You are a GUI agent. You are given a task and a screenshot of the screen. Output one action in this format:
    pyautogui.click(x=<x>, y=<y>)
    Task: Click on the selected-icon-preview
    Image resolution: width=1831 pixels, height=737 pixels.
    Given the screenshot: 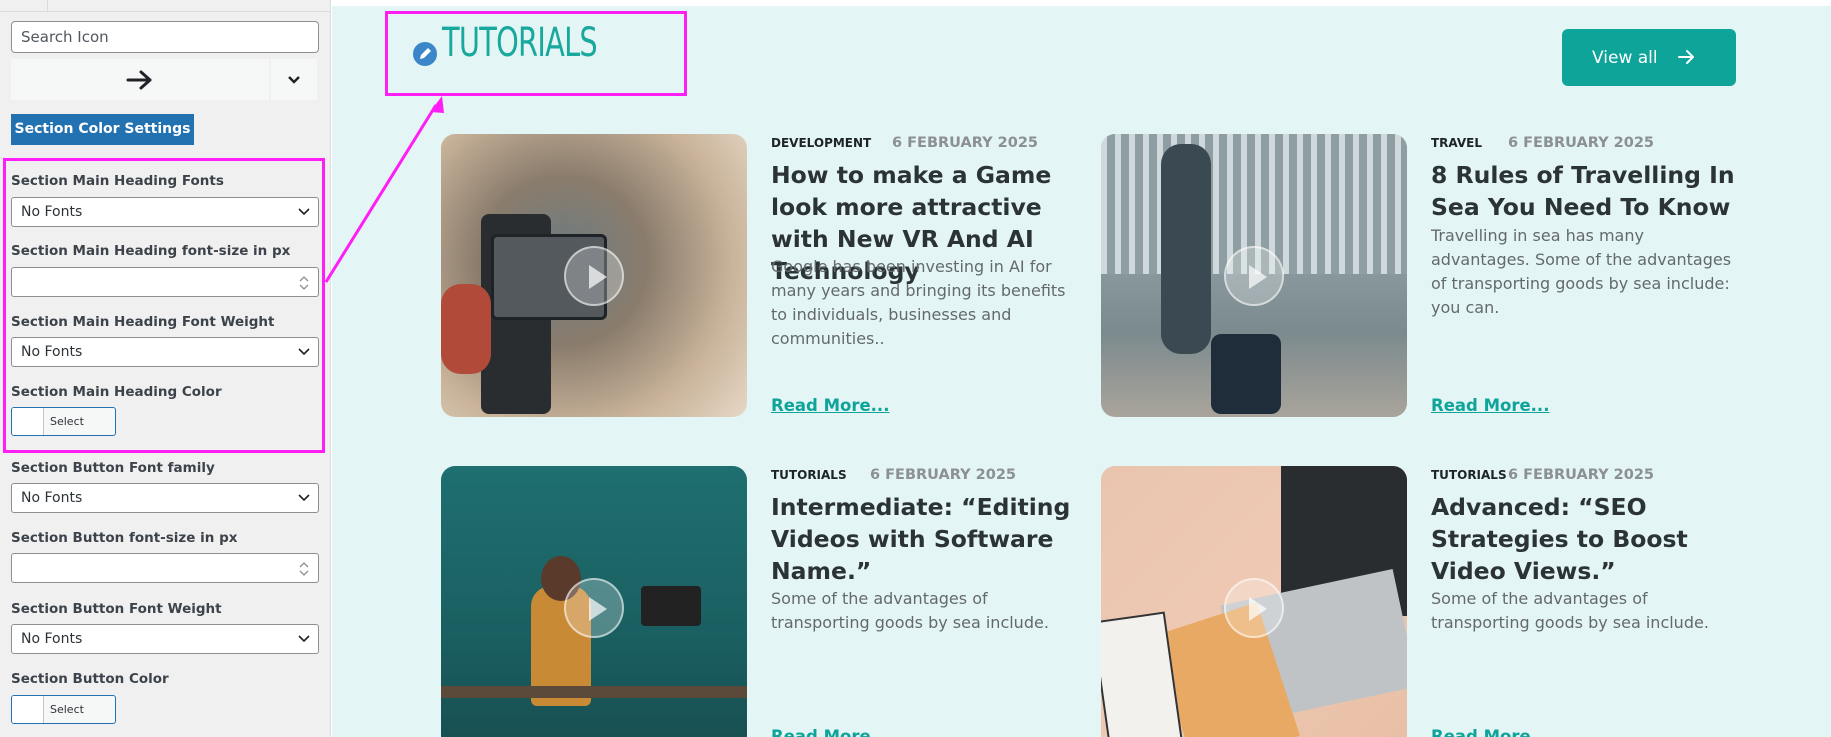 What is the action you would take?
    pyautogui.click(x=140, y=79)
    